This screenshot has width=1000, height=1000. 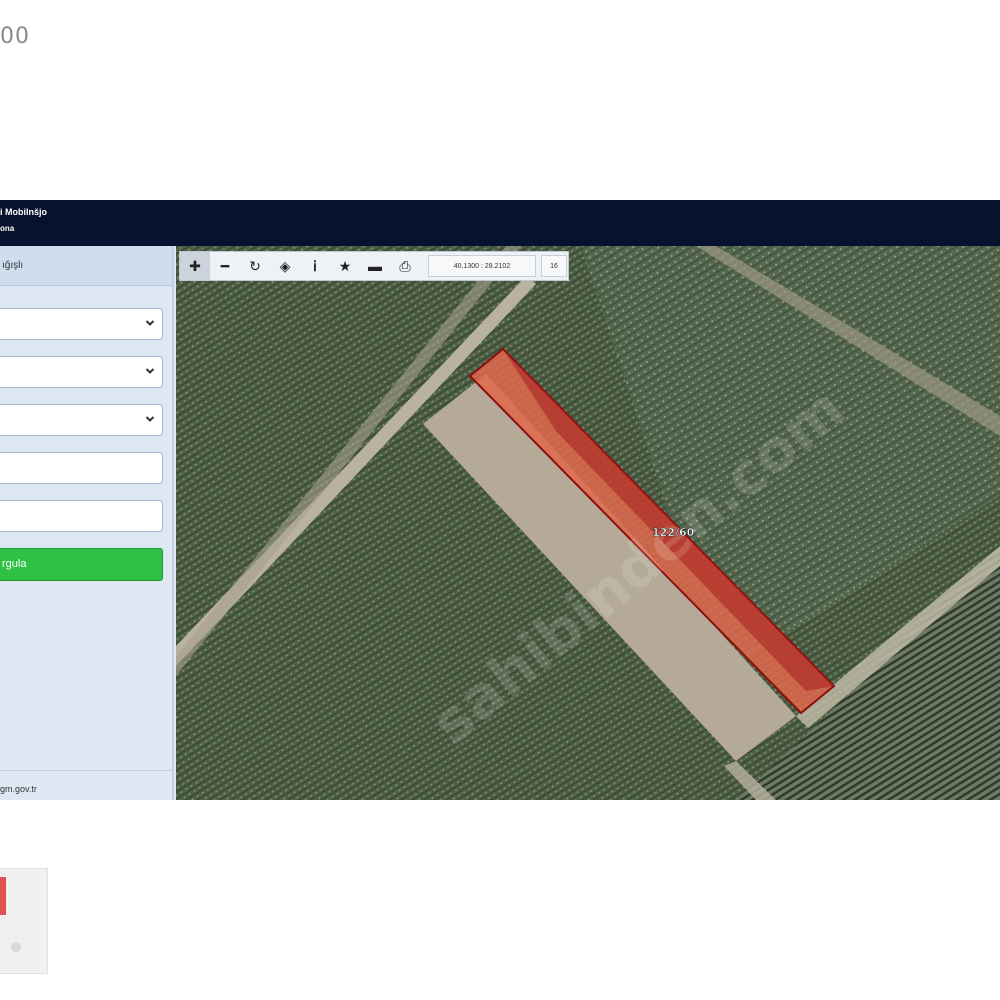 I want to click on locate-icon: ◈, so click(x=285, y=265).